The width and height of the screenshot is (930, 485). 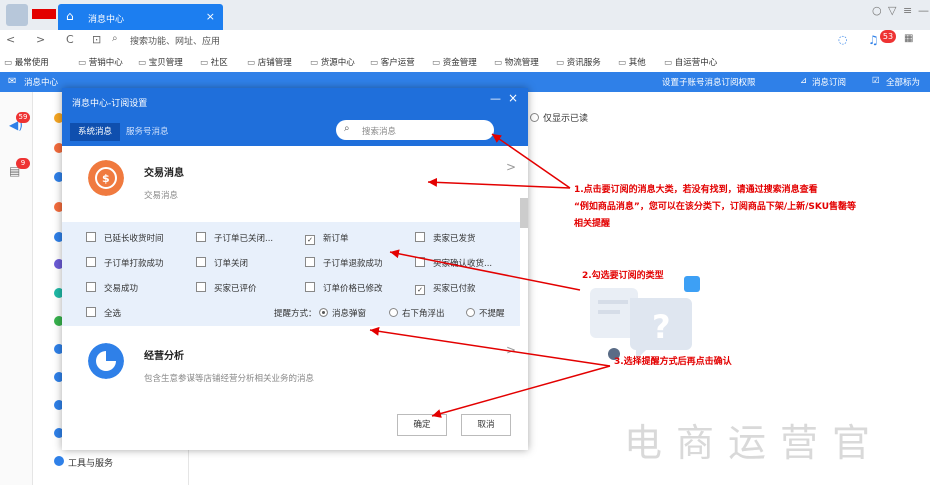 I want to click on watermark: 电商运营官, so click(x=754, y=443).